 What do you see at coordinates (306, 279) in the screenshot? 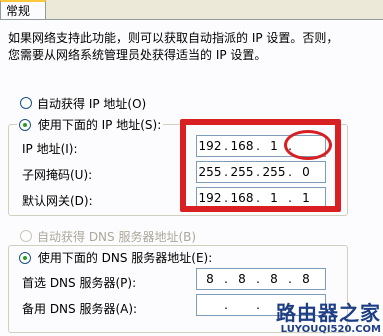
I see `pdns-octet-4: 8` at bounding box center [306, 279].